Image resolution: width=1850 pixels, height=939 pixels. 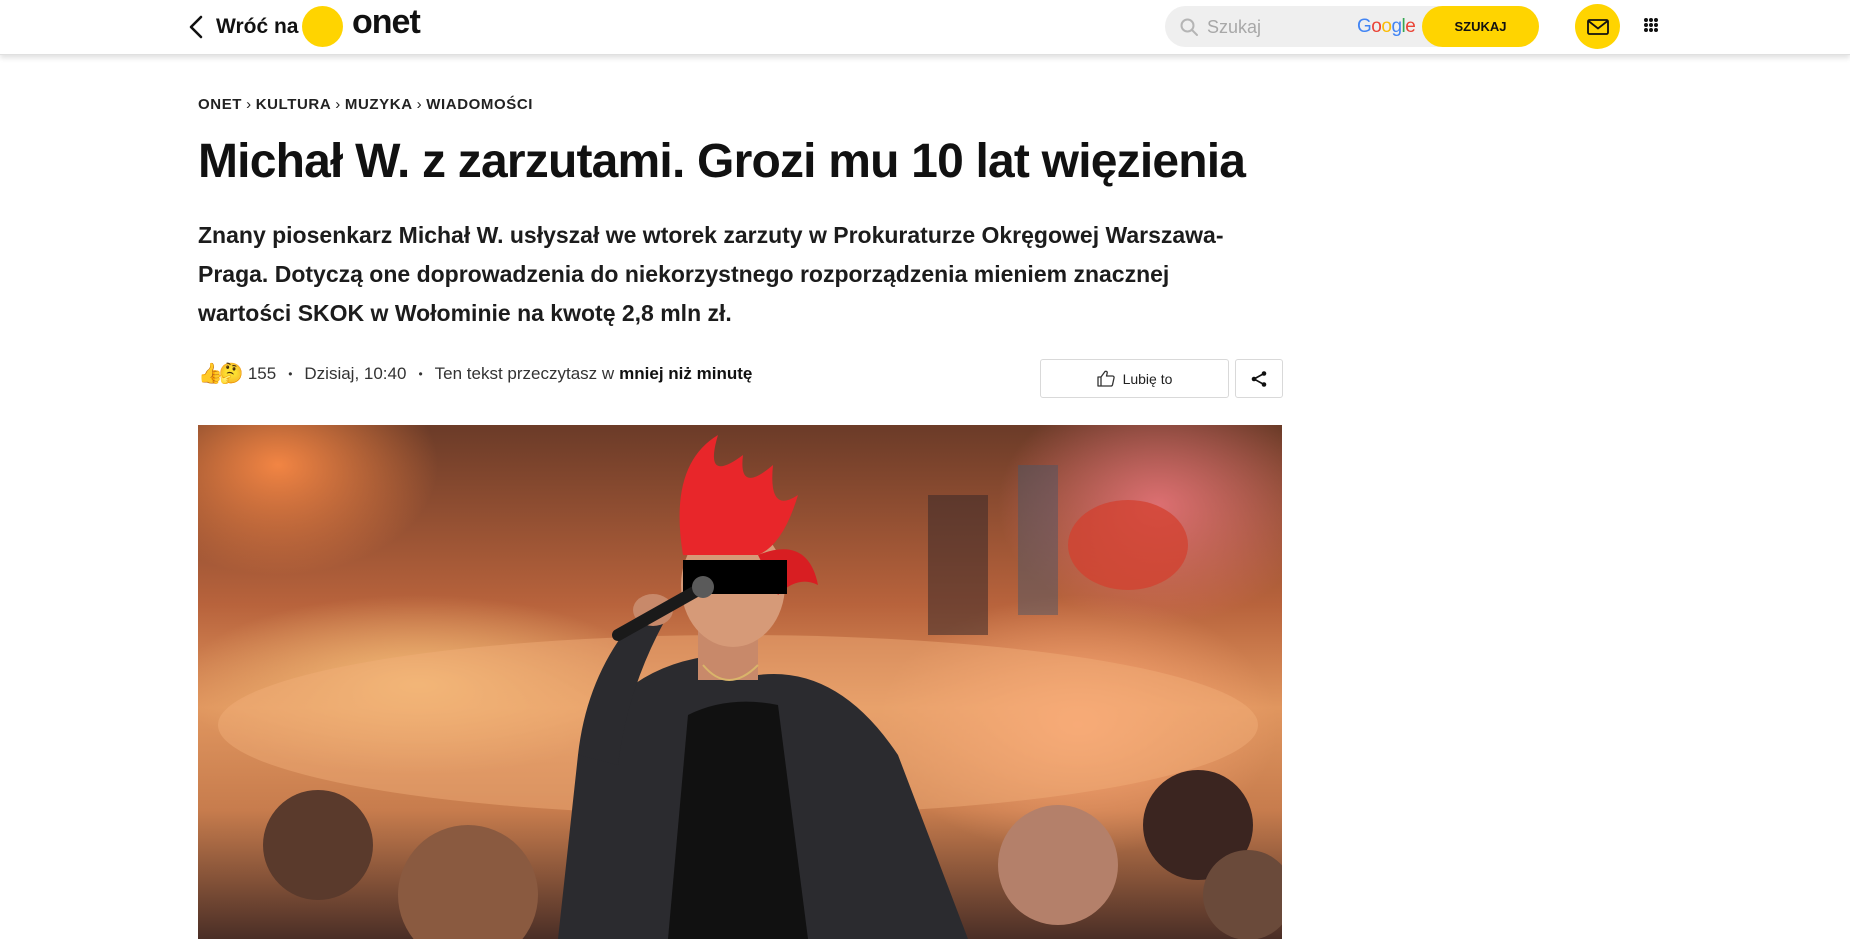 I want to click on back-label: Wróć na, so click(x=257, y=26).